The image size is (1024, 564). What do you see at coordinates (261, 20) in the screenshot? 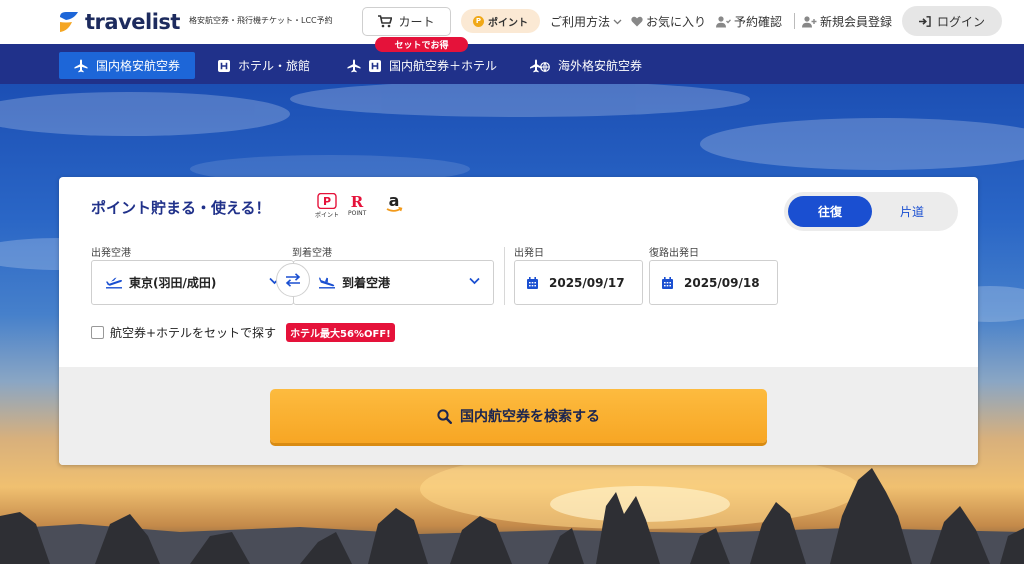
I see `tagline: 格安航空券・飛行機チケット・LCC予約` at bounding box center [261, 20].